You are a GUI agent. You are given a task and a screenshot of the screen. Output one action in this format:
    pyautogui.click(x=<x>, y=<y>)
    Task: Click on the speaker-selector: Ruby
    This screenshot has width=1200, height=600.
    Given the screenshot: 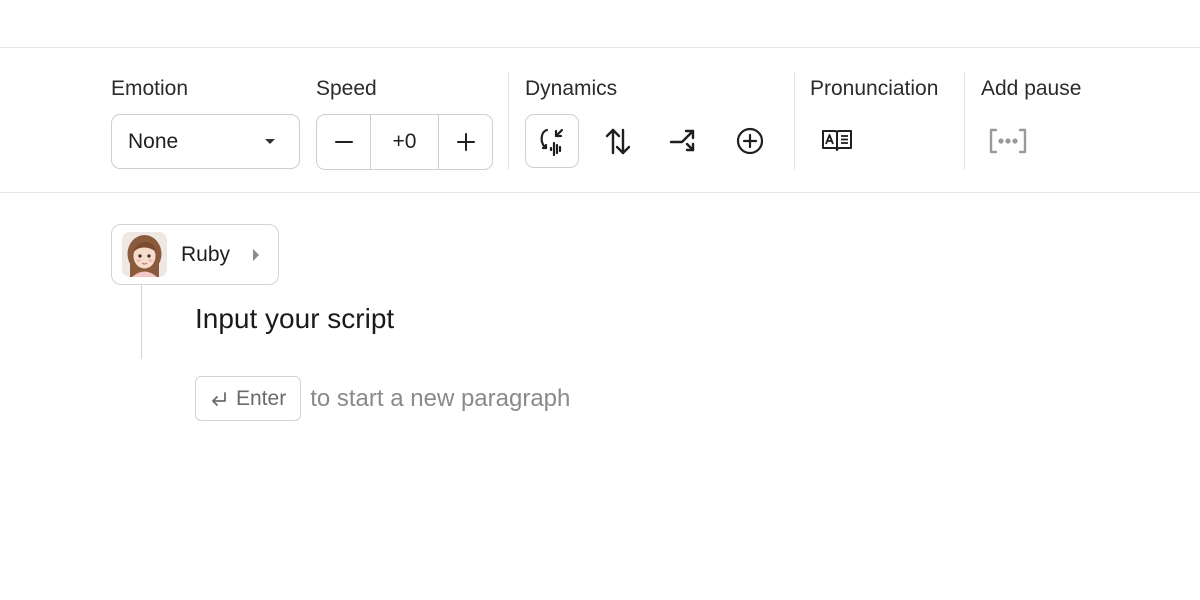 What is the action you would take?
    pyautogui.click(x=195, y=254)
    